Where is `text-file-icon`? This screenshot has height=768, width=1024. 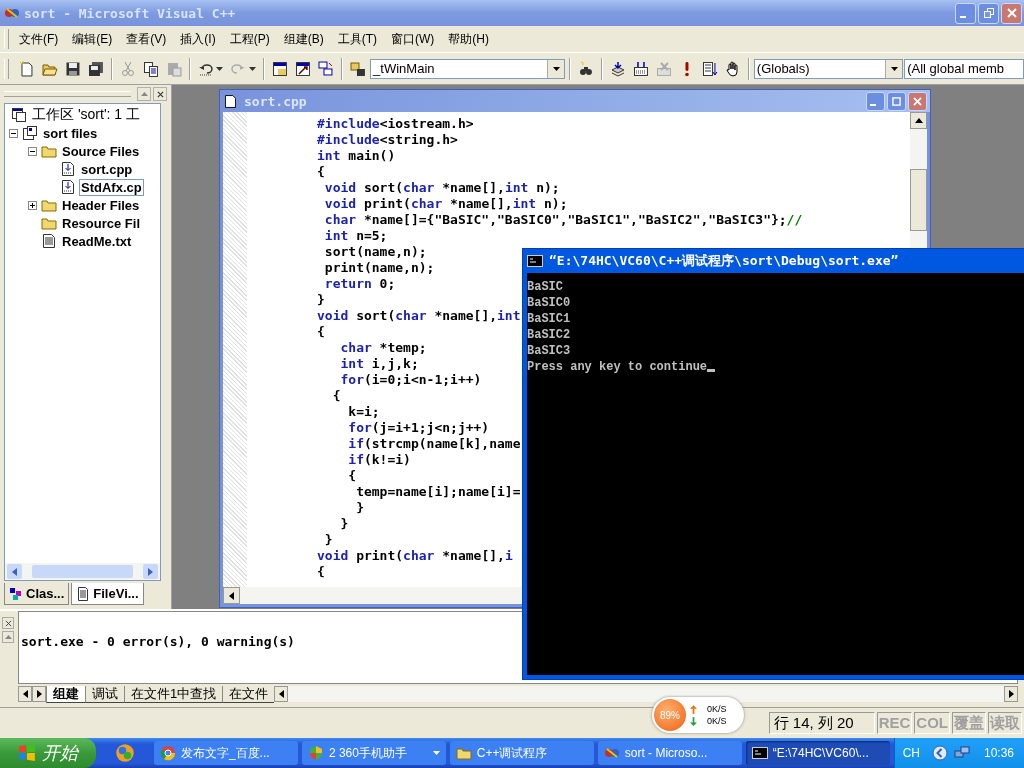
text-file-icon is located at coordinates (49, 241).